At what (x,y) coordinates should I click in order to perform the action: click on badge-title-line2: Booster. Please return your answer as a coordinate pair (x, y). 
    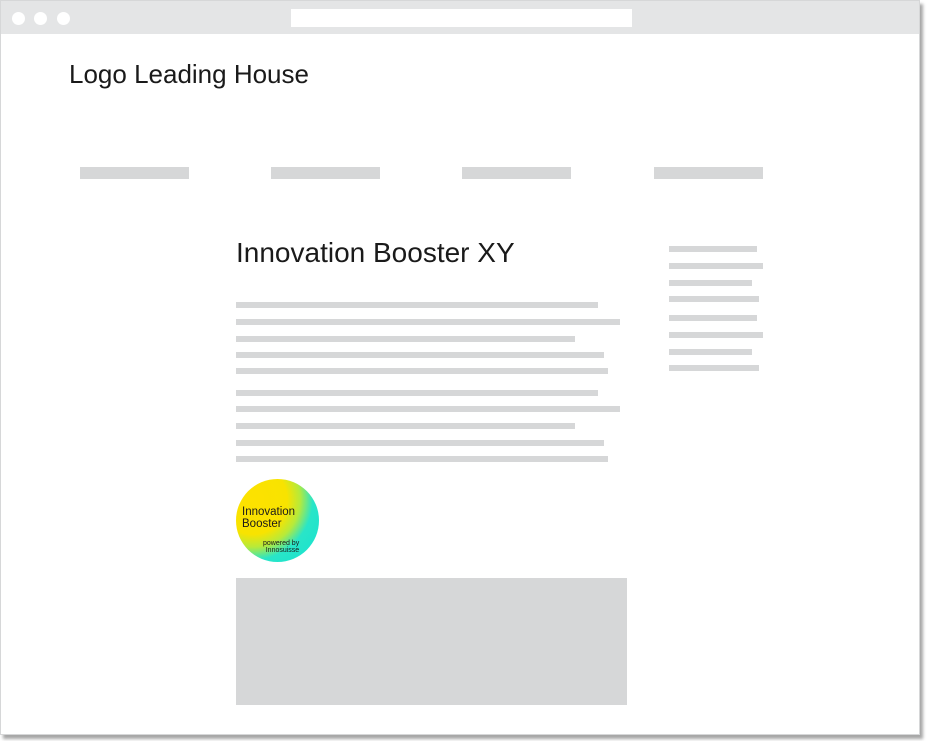
    Looking at the image, I should click on (262, 524).